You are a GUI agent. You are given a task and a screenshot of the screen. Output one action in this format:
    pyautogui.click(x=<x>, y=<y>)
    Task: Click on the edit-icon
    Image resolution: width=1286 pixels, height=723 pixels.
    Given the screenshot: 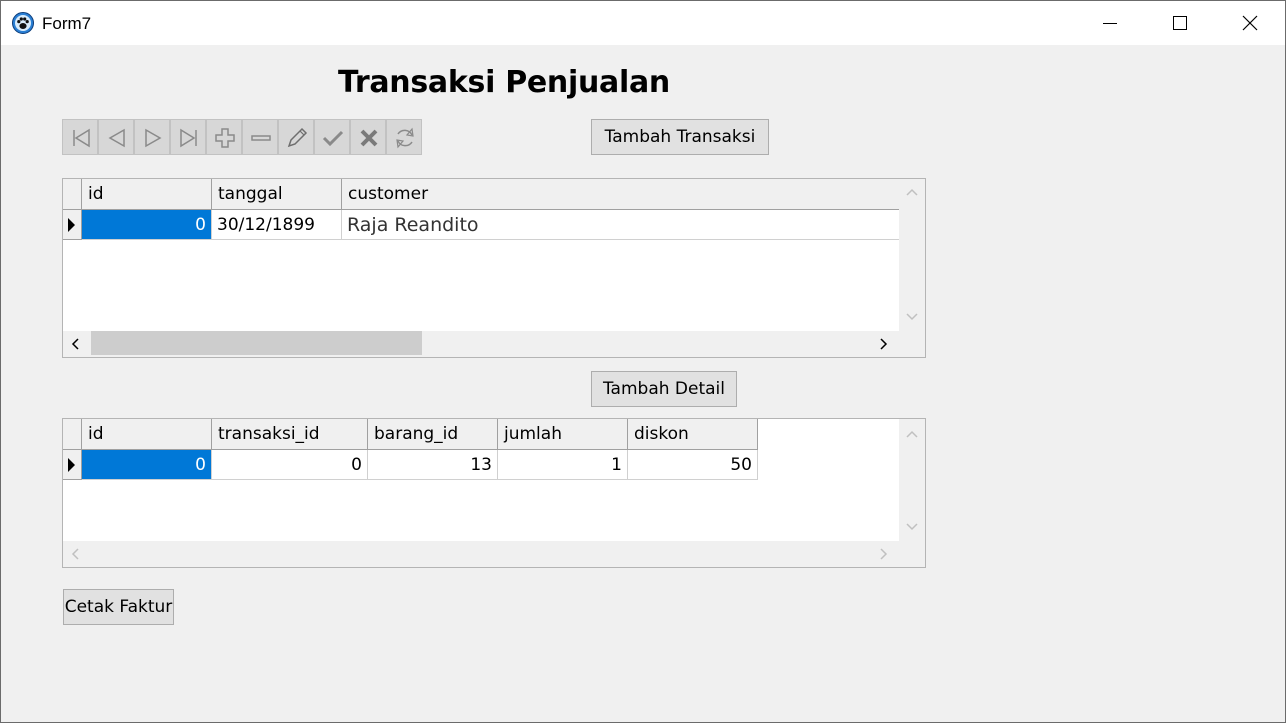 What is the action you would take?
    pyautogui.click(x=297, y=137)
    